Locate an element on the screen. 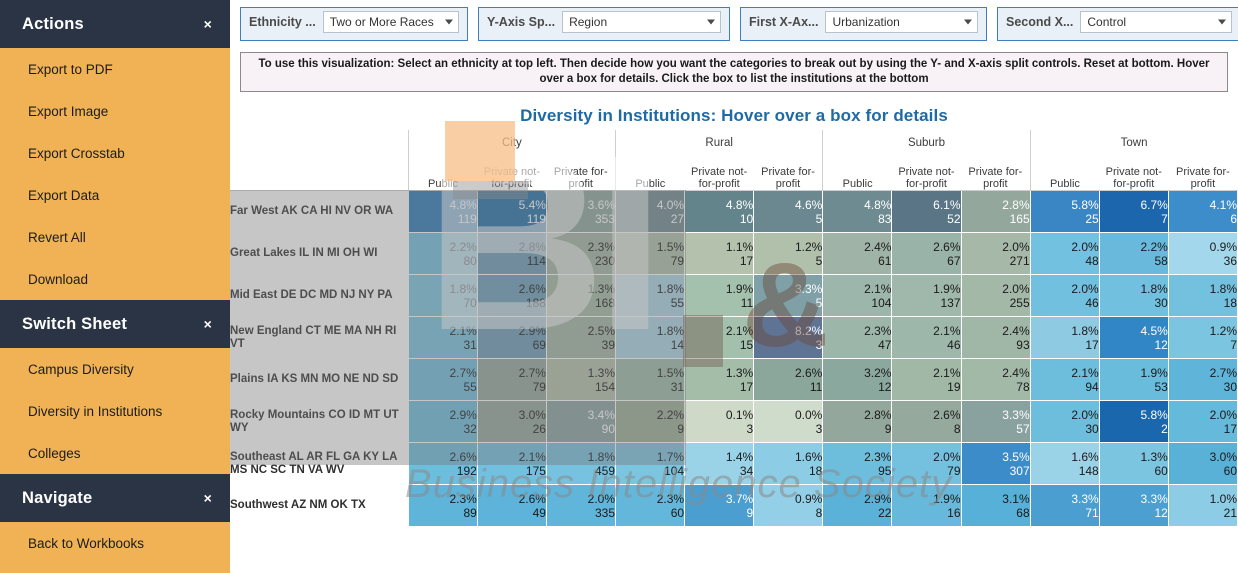  heatmap-cell: 2.0% 48 is located at coordinates (1064, 253).